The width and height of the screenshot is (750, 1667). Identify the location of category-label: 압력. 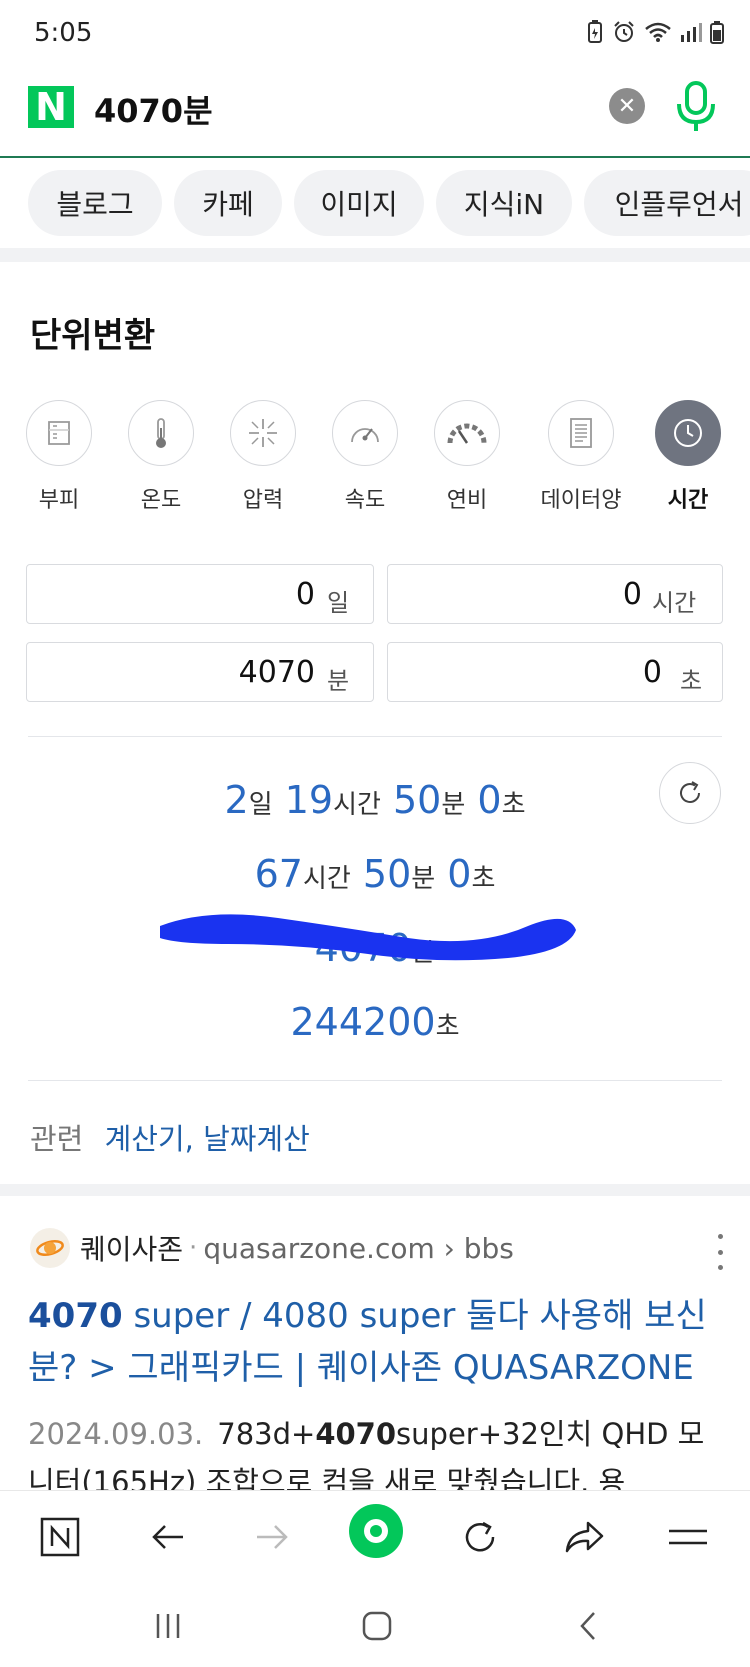
(263, 500).